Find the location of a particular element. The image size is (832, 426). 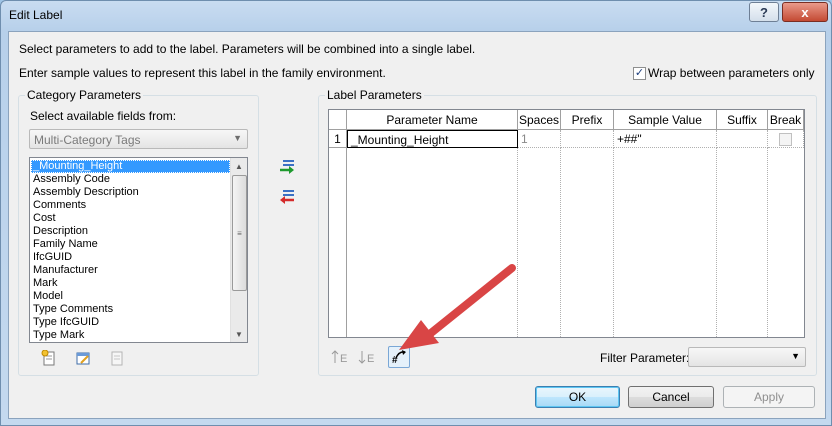

add-to-label-button is located at coordinates (117, 358).